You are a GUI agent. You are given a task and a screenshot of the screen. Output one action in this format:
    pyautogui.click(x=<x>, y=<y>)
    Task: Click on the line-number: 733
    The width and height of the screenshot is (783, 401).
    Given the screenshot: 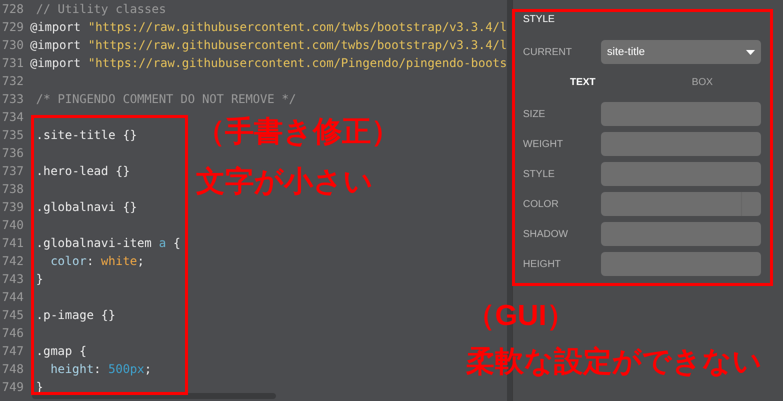 What is the action you would take?
    pyautogui.click(x=13, y=99)
    